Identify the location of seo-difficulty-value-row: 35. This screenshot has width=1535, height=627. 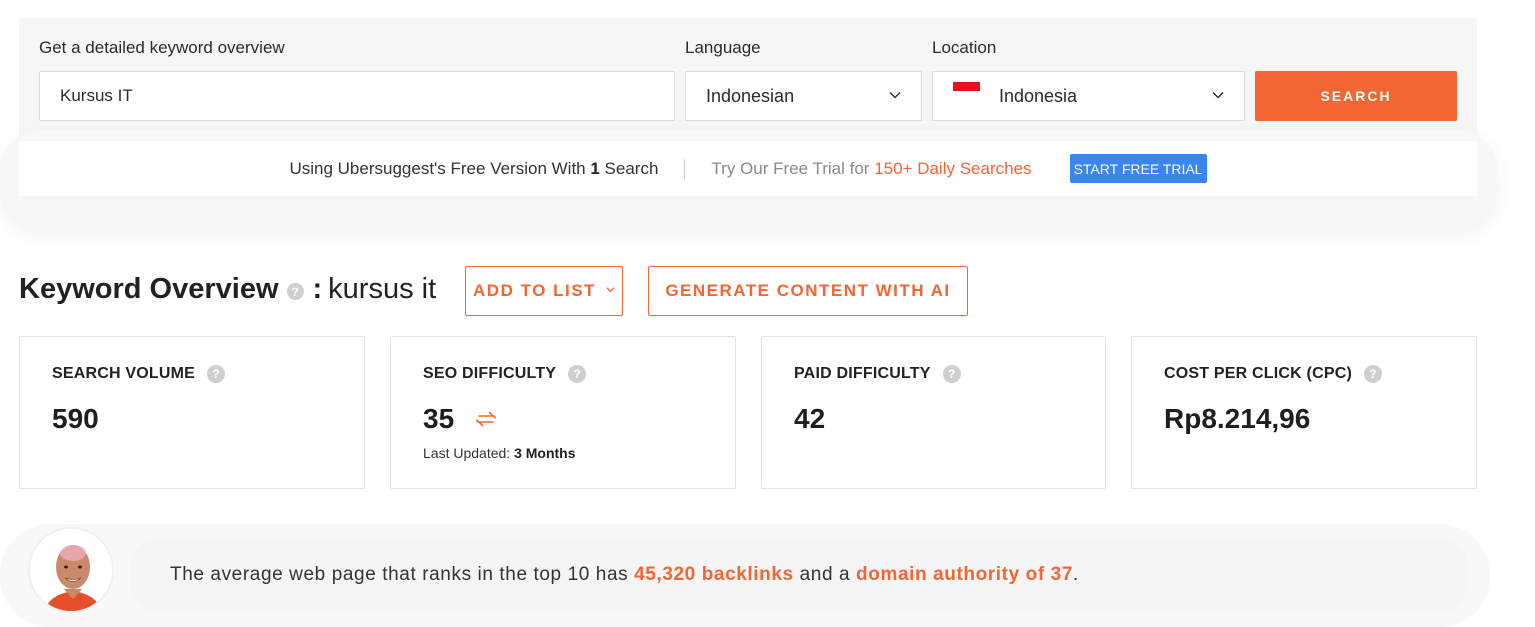
(460, 419).